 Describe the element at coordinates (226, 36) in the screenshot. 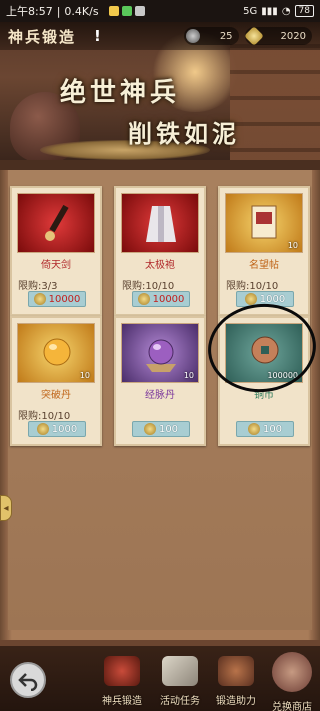

I see `ore-count: 25` at that location.